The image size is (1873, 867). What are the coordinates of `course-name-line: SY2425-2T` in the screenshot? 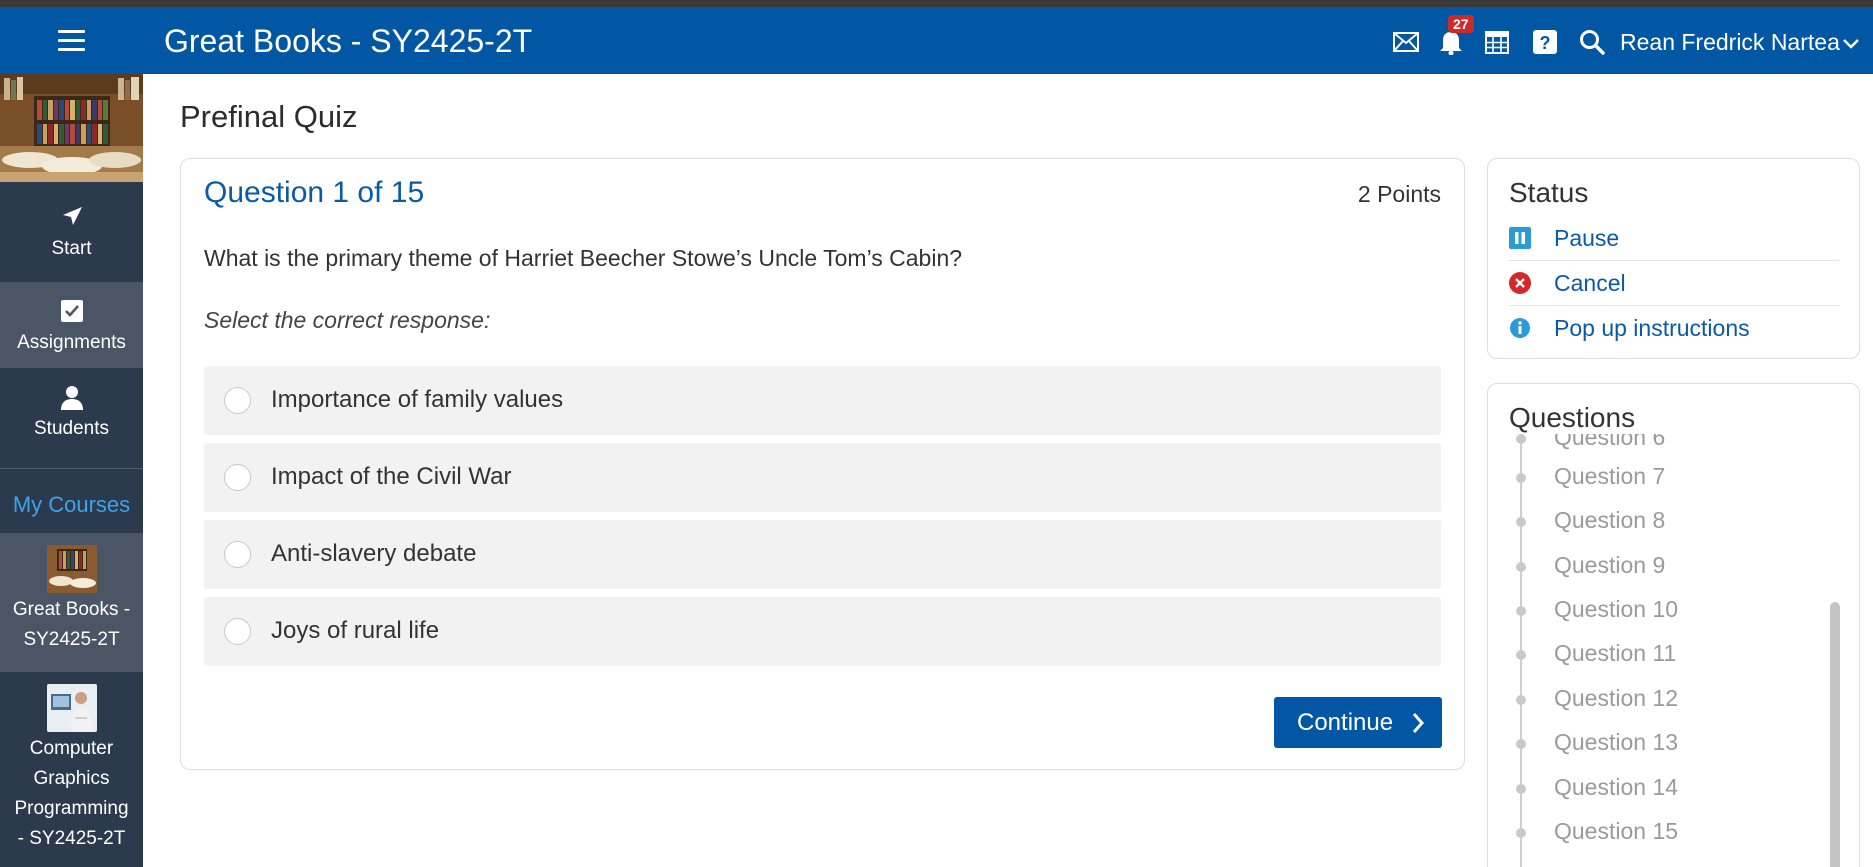 It's located at (71, 639).